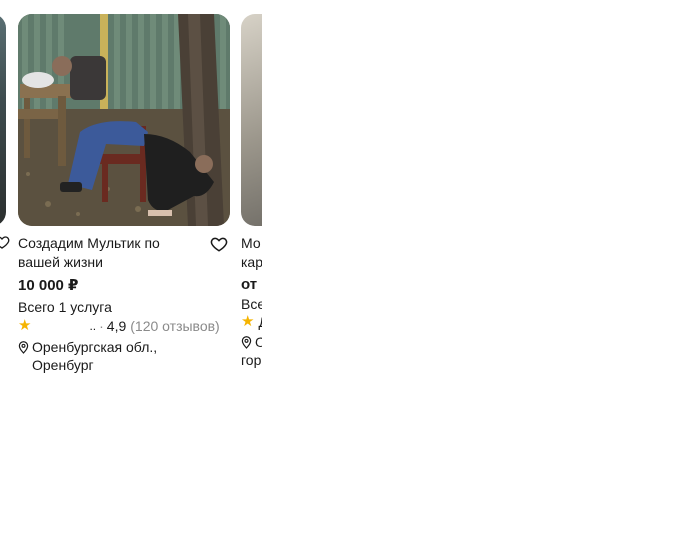 The height and width of the screenshot is (560, 700). What do you see at coordinates (111, 243) in the screenshot?
I see `listing-title-line1: Создадим Мультик по` at bounding box center [111, 243].